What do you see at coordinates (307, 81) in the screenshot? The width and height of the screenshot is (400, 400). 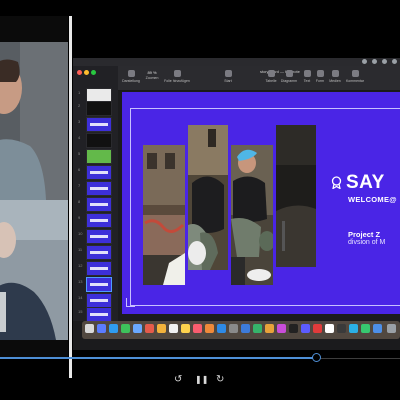 I see `toolbar-label: Text` at bounding box center [307, 81].